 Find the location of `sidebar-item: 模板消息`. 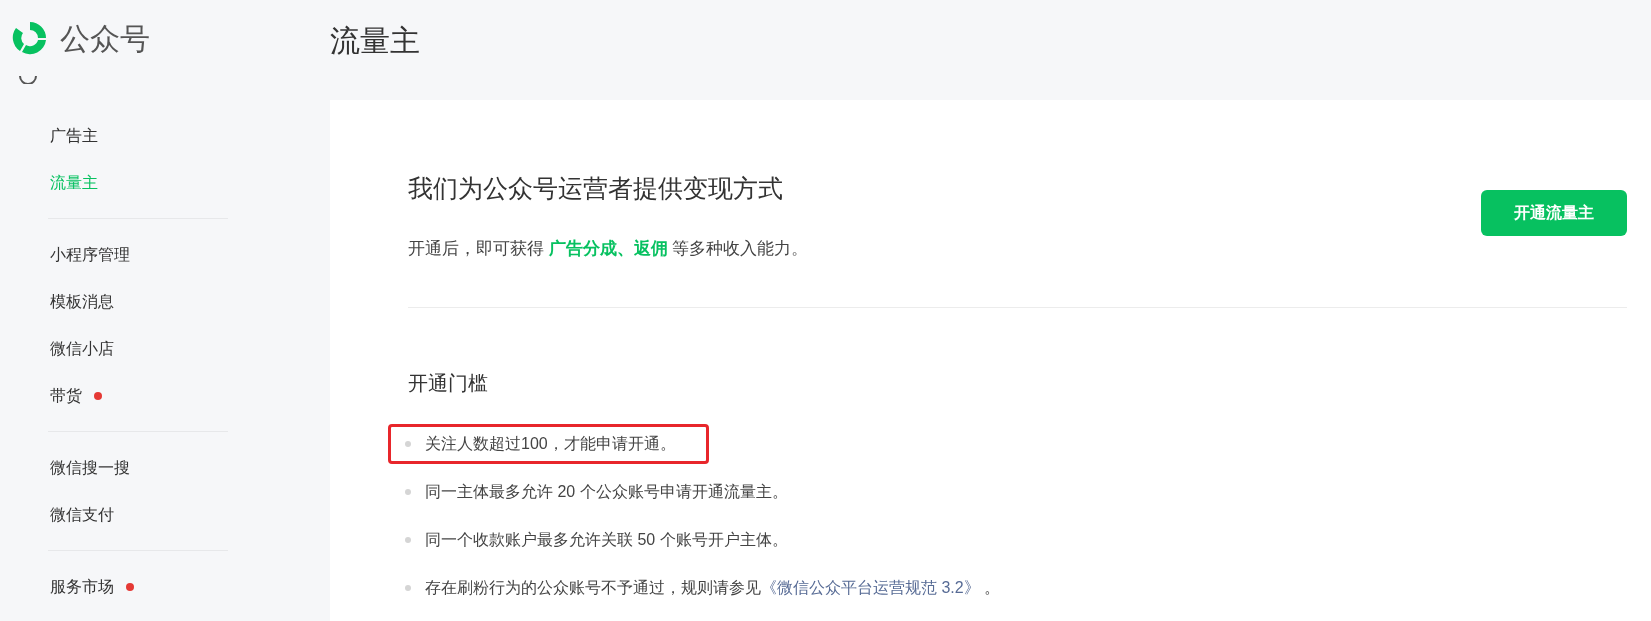

sidebar-item: 模板消息 is located at coordinates (82, 301).